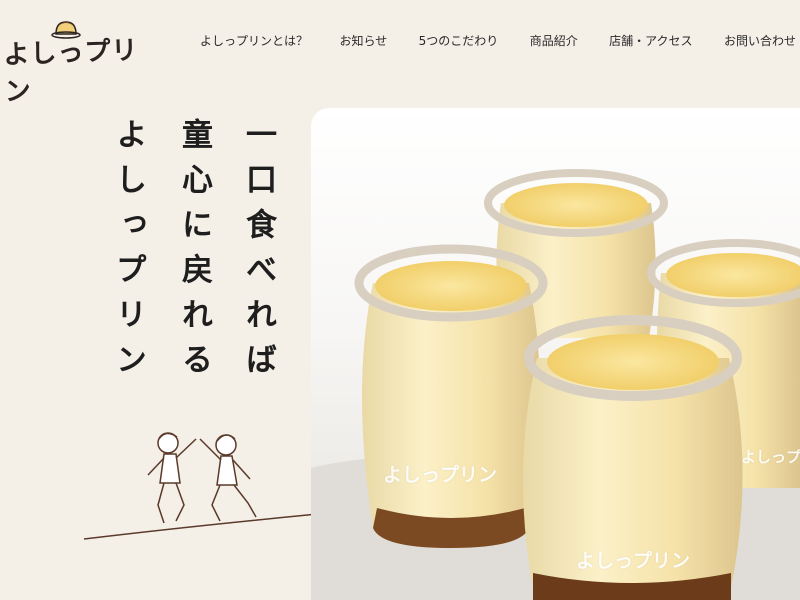 This screenshot has height=600, width=800. What do you see at coordinates (440, 475) in the screenshot?
I see `photo-watermark-1: よしっプリン` at bounding box center [440, 475].